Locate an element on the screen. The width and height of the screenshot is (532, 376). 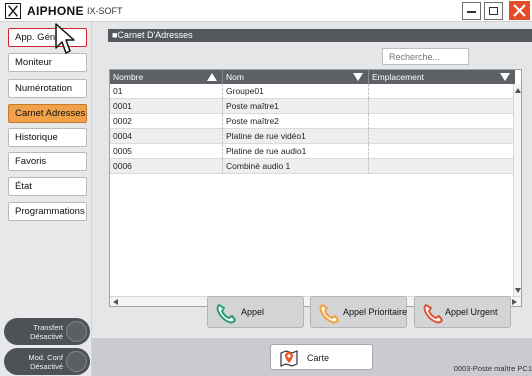
sidebar-item-numerotation: Numérotation is located at coordinates (47, 88).